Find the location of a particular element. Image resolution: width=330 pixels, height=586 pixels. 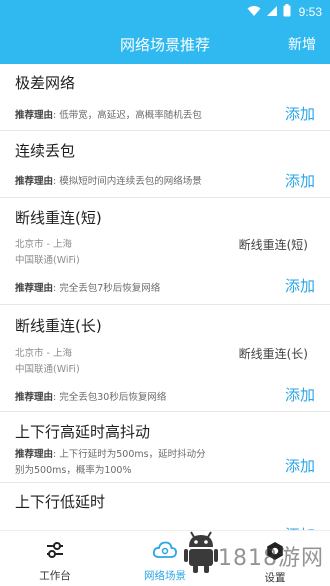

scenario-title: 断线重连(长) is located at coordinates (58, 326).